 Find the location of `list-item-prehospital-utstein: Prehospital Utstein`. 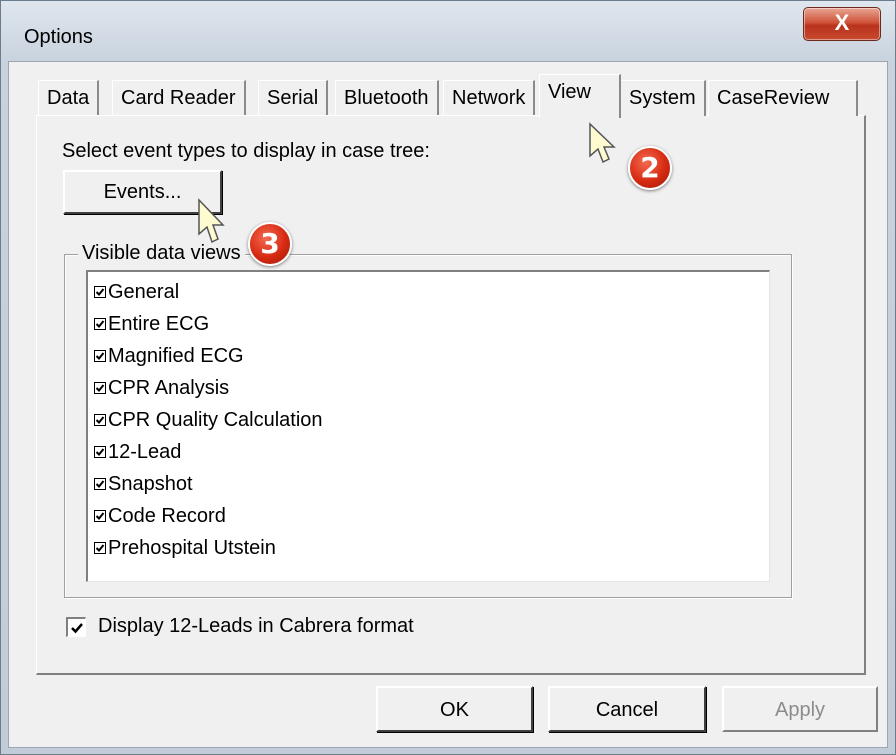

list-item-prehospital-utstein: Prehospital Utstein is located at coordinates (185, 548).